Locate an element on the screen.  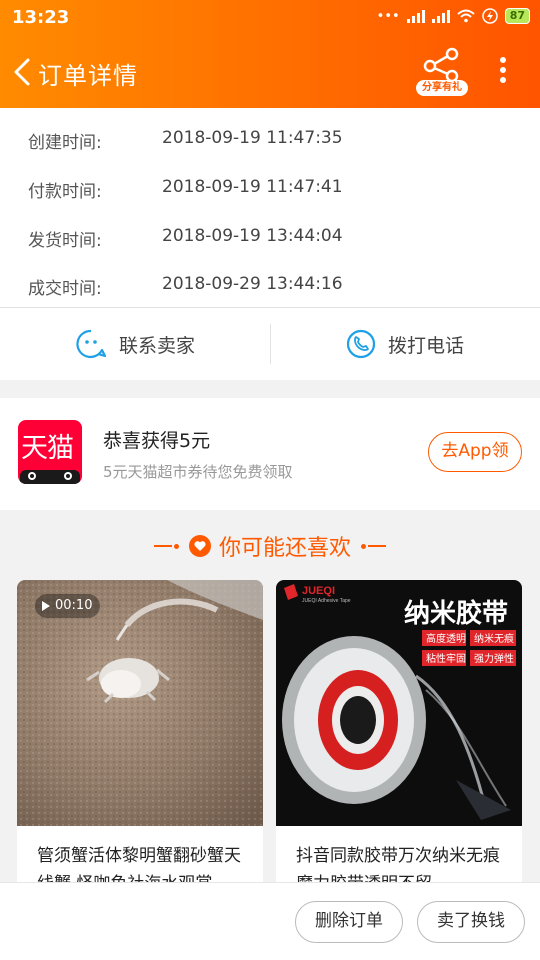
play-icon is located at coordinates (46, 606).